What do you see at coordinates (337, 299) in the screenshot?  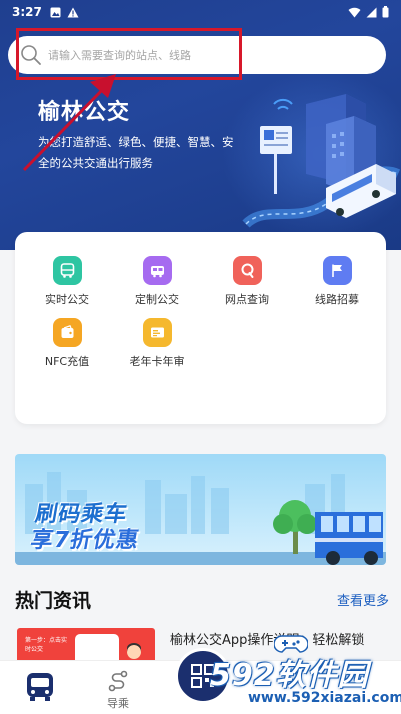 I see `feature-label: 线路招募` at bounding box center [337, 299].